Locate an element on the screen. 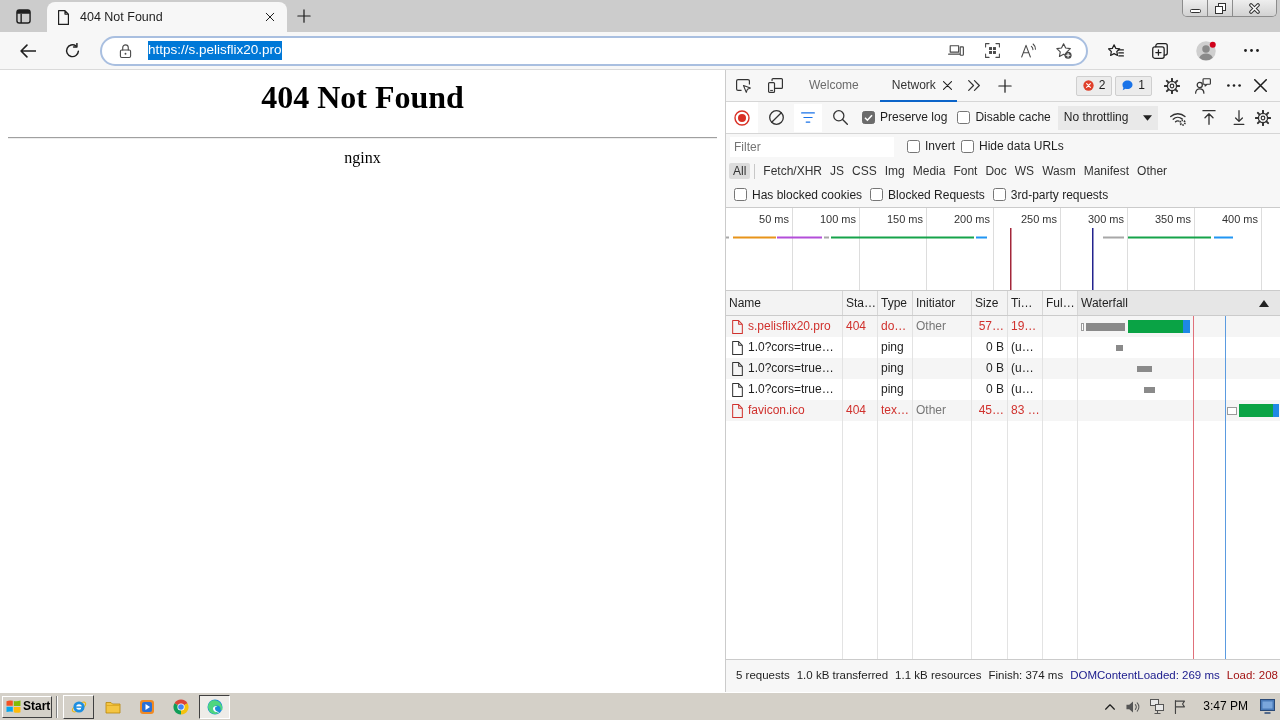 The height and width of the screenshot is (720, 1280). resource-type-filter: Img is located at coordinates (894, 171).